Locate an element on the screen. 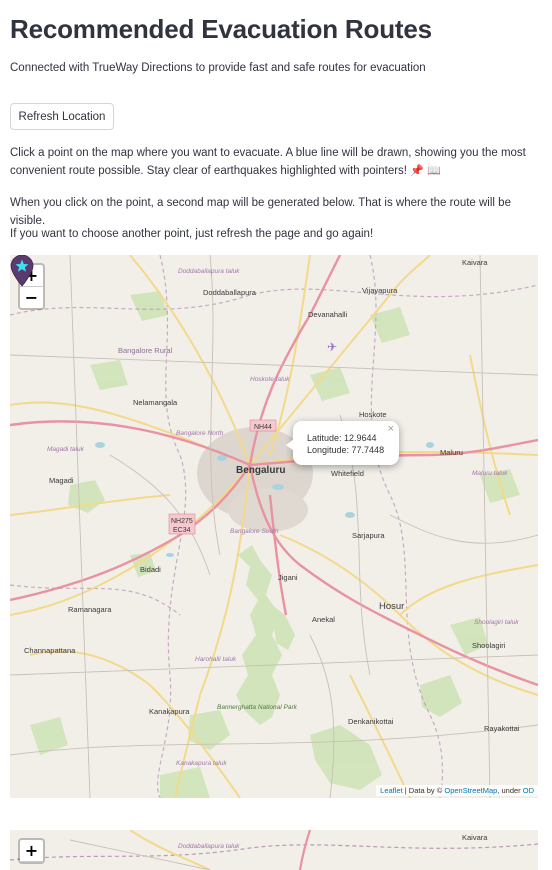 This screenshot has width=552, height=870. place-bangalore-south: Bangalore South is located at coordinates (254, 531).